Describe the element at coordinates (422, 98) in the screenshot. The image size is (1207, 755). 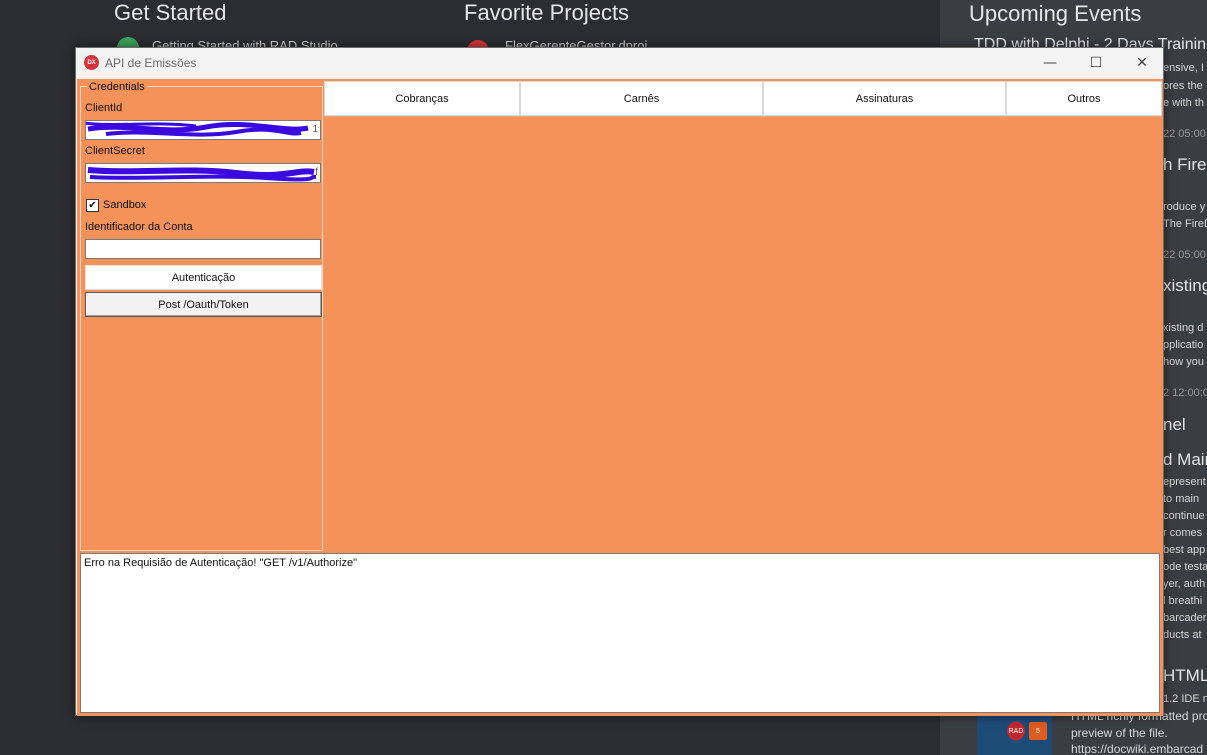
I see `tab-cobrancas: Cobranças` at that location.